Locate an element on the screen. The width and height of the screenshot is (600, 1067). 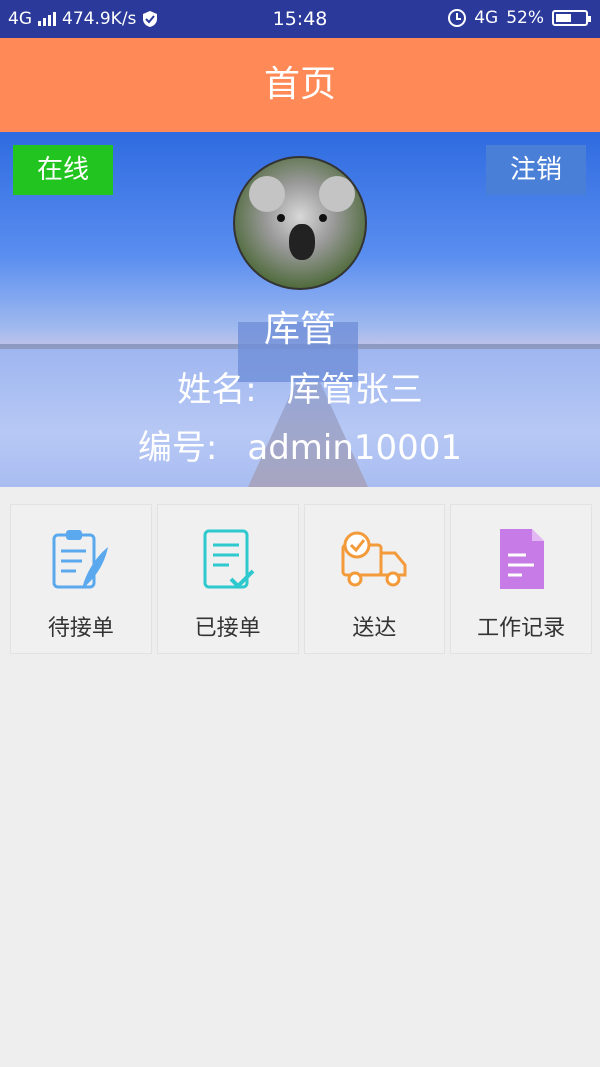
id-value: admin10001 is located at coordinates (355, 448).